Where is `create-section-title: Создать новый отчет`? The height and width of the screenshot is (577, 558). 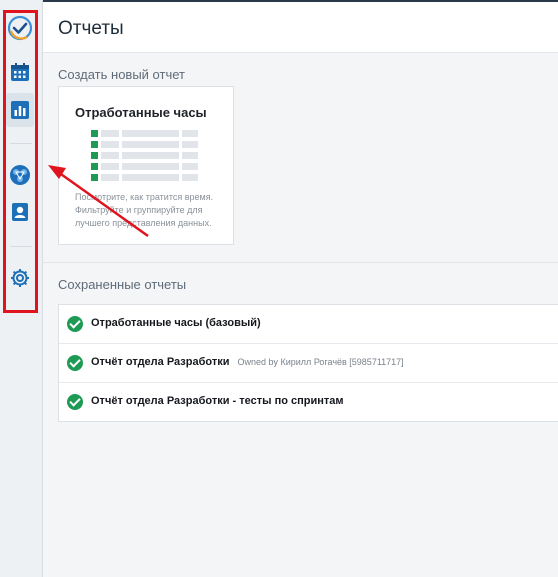 create-section-title: Создать новый отчет is located at coordinates (121, 74).